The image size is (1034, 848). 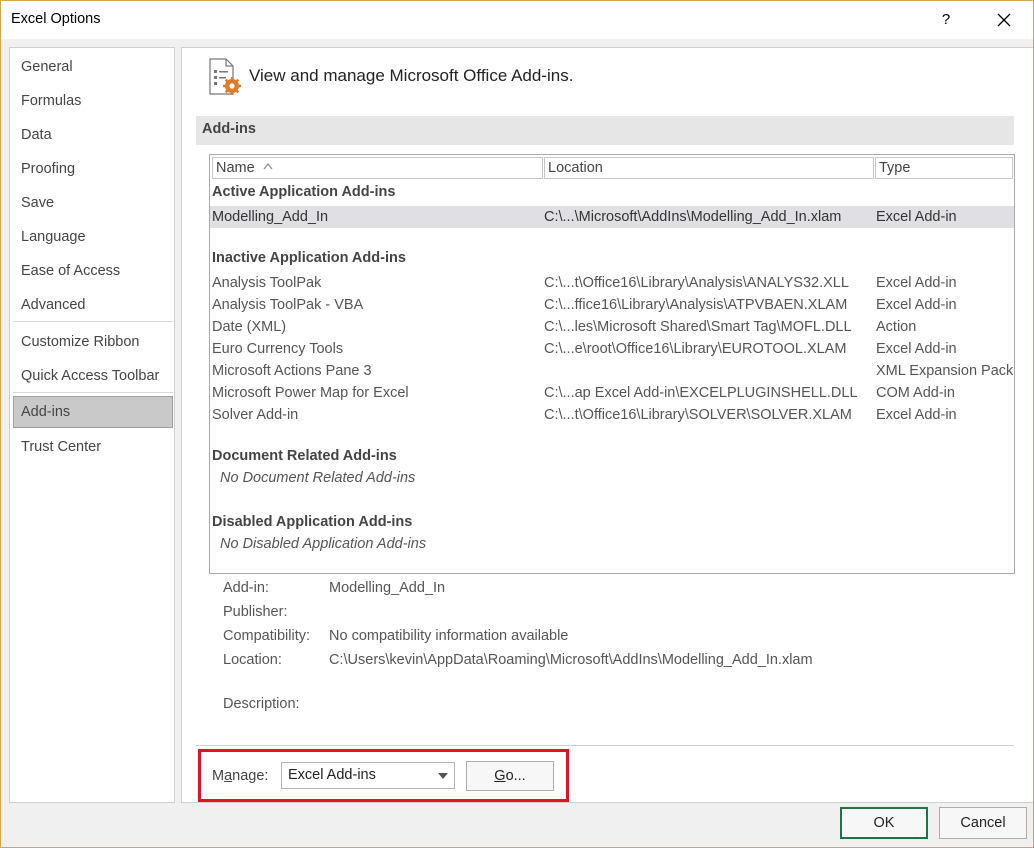 I want to click on addin-name: Analysis ToolPak, so click(x=267, y=283).